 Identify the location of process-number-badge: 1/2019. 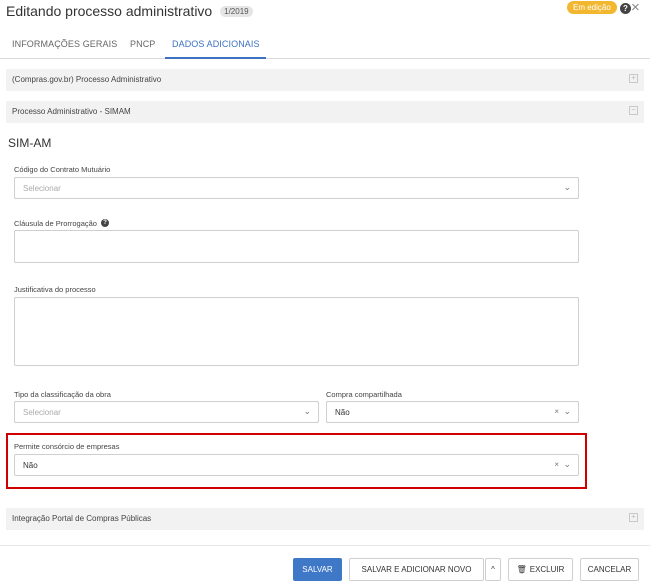
(236, 11).